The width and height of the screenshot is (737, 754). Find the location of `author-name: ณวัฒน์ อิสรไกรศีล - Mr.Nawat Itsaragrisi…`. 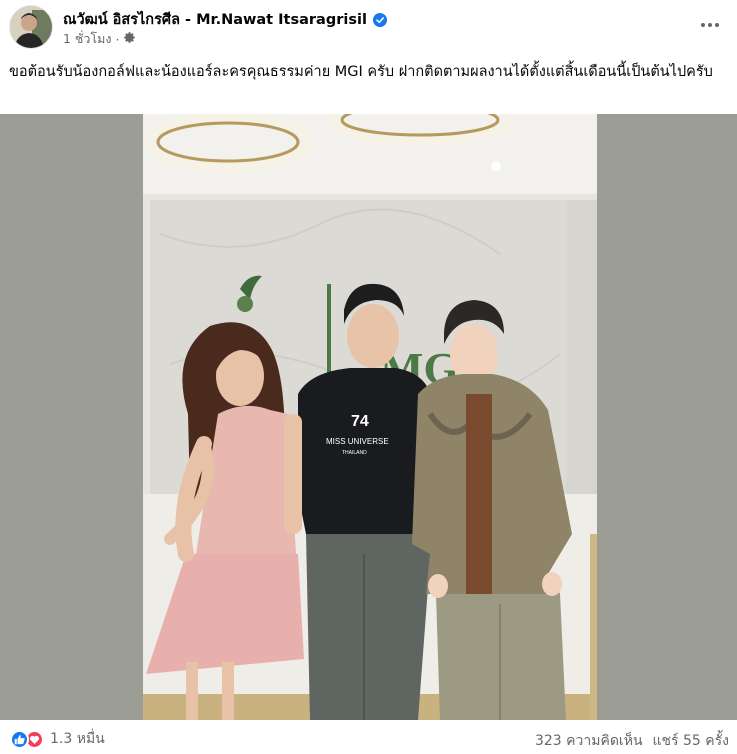

author-name: ณวัฒน์ อิสรไกรศีล - Mr.Nawat Itsaragrisi… is located at coordinates (215, 19).